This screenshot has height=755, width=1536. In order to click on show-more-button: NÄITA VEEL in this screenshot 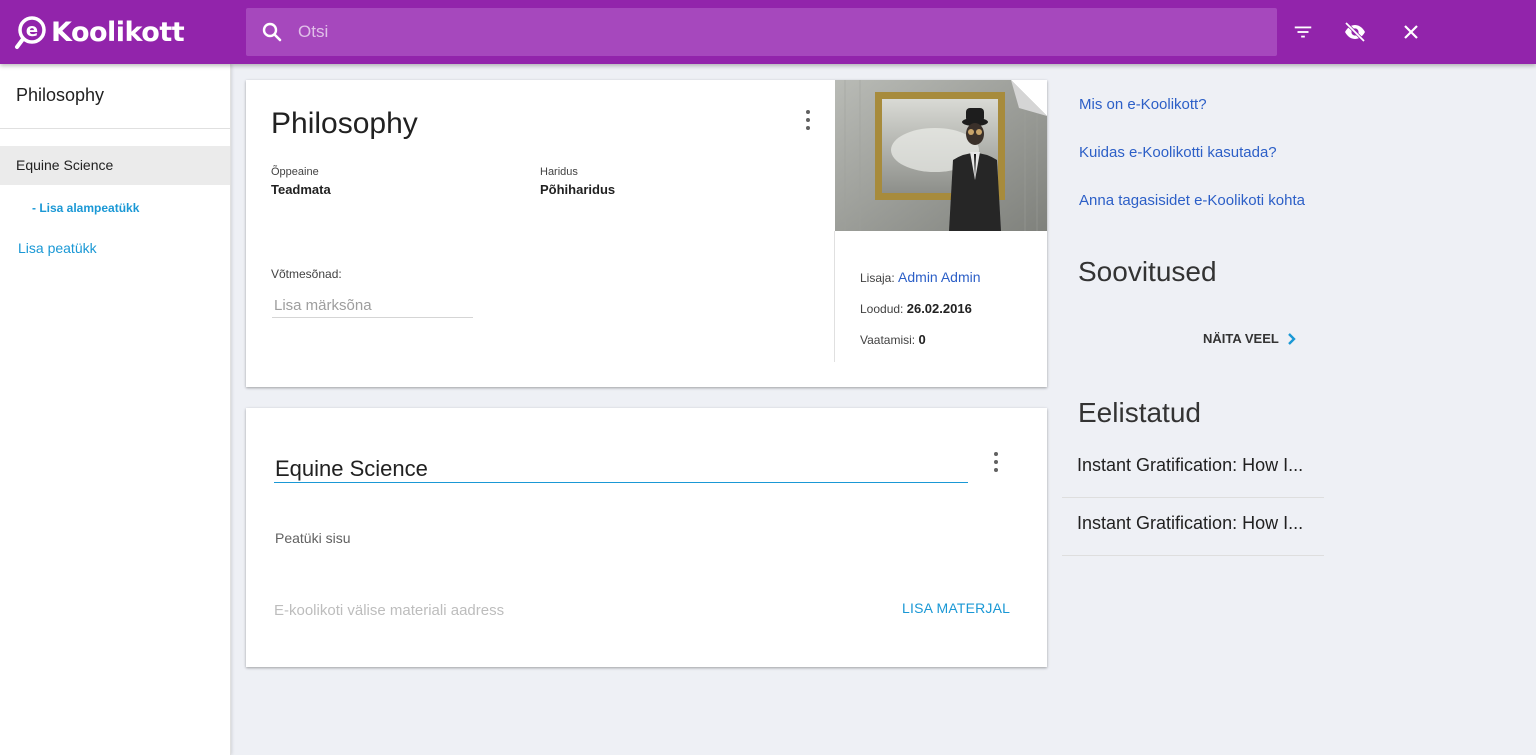, I will do `click(1250, 338)`.